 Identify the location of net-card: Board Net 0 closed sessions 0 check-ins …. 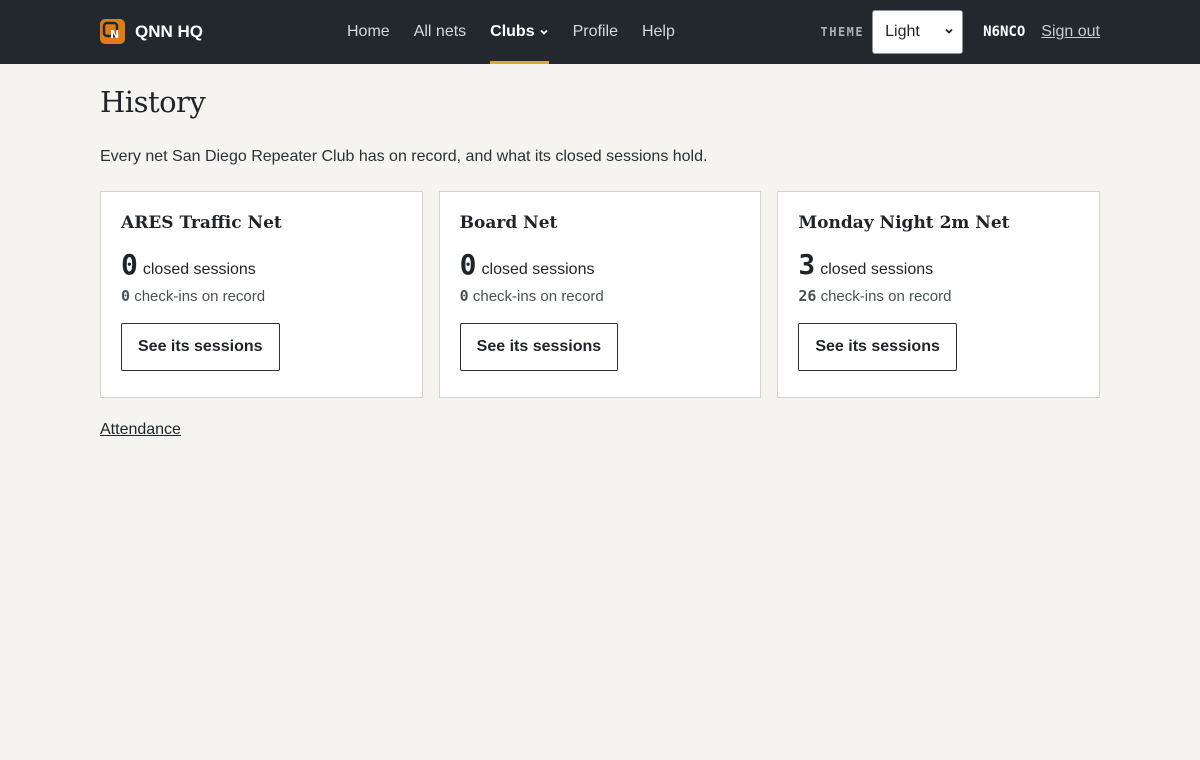
(600, 294).